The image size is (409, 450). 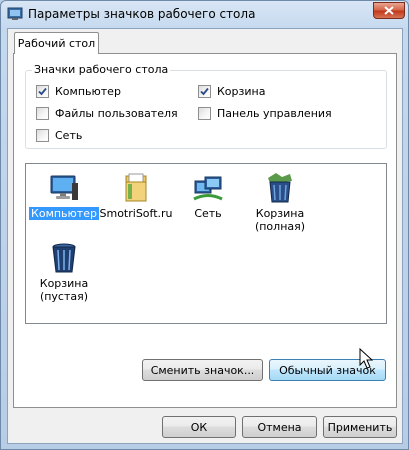 I want to click on checkbox-label: Сеть, so click(x=69, y=135).